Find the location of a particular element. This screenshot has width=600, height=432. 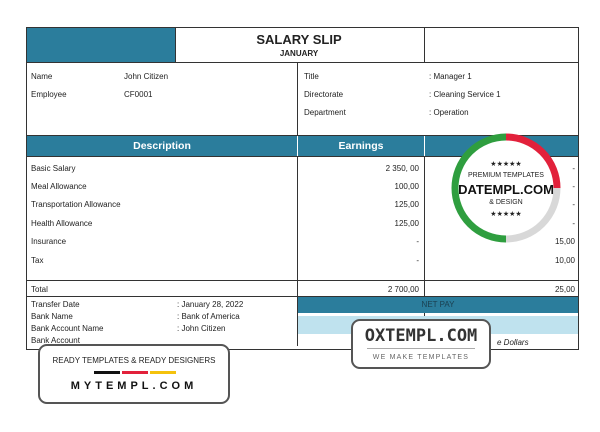

earnings-header: Earnings is located at coordinates (361, 146).